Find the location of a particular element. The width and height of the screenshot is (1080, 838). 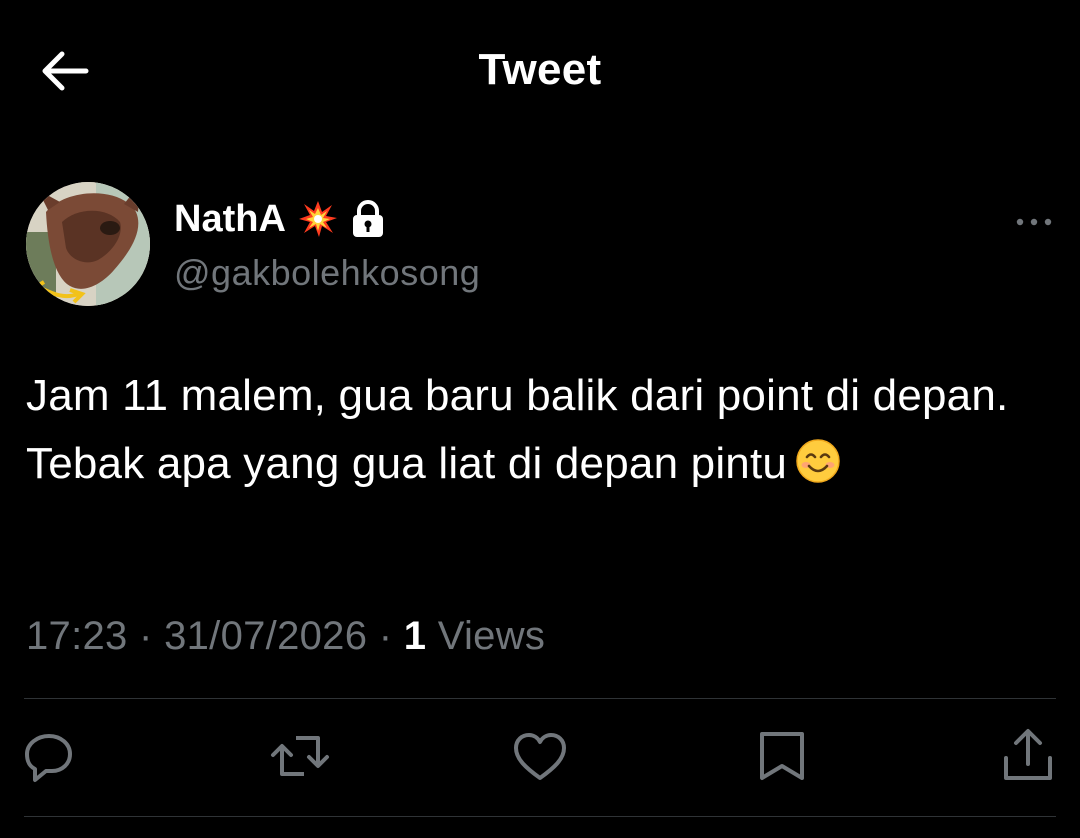

retweet-icon is located at coordinates (300, 756).